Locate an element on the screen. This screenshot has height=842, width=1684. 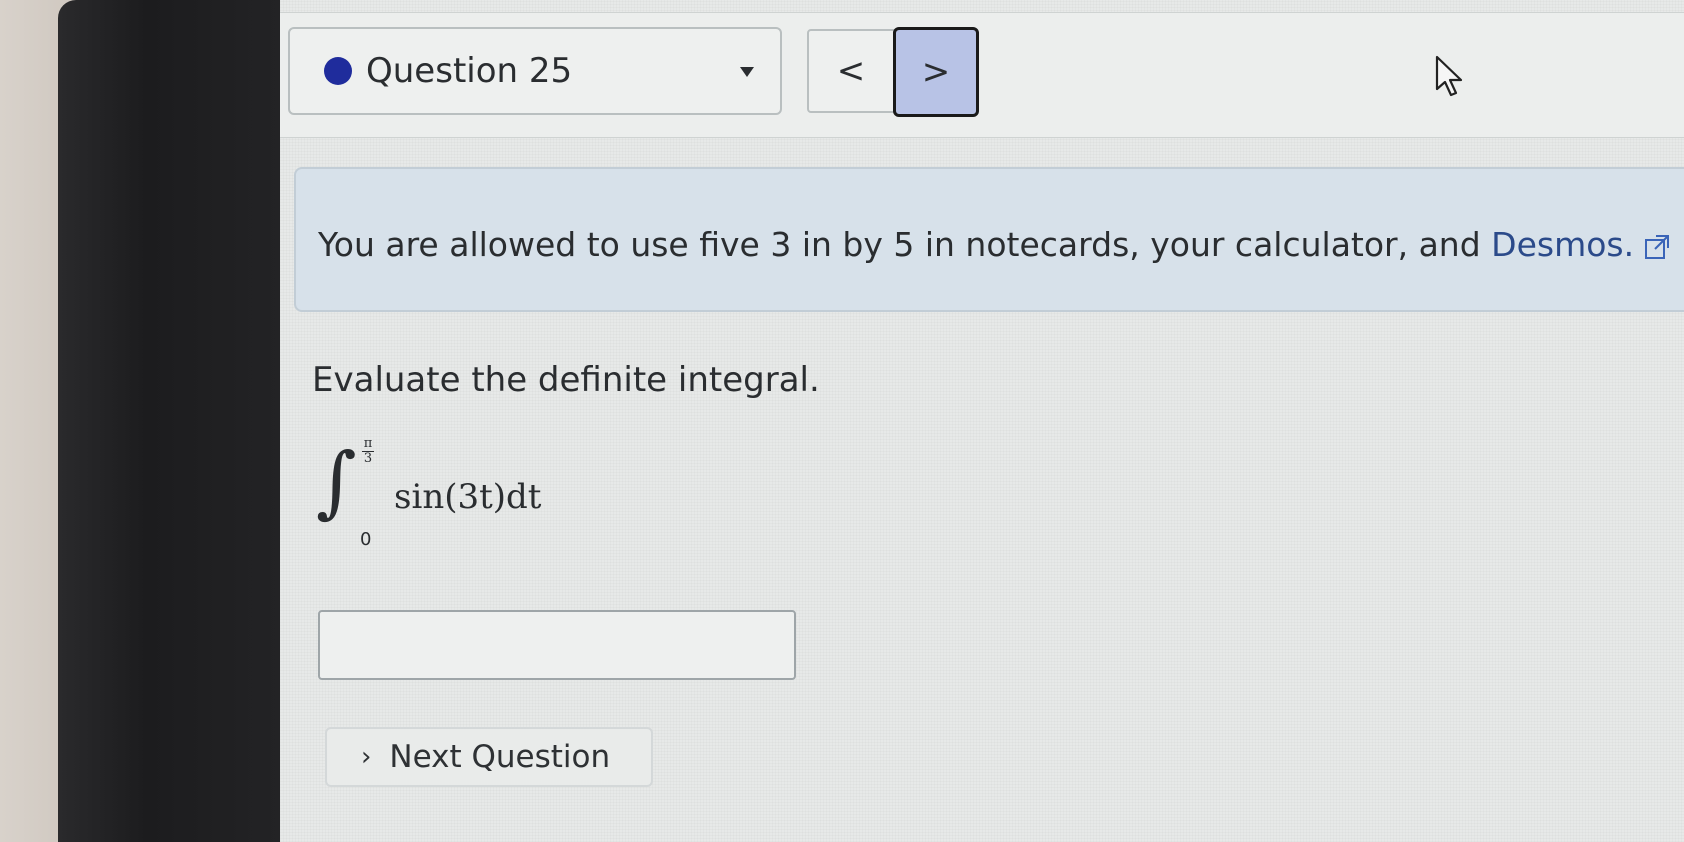
upper-limit-denominator: 3 is located at coordinates (368, 459).